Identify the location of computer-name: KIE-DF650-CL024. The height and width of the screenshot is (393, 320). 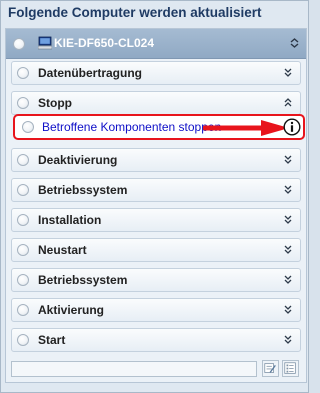
(104, 43).